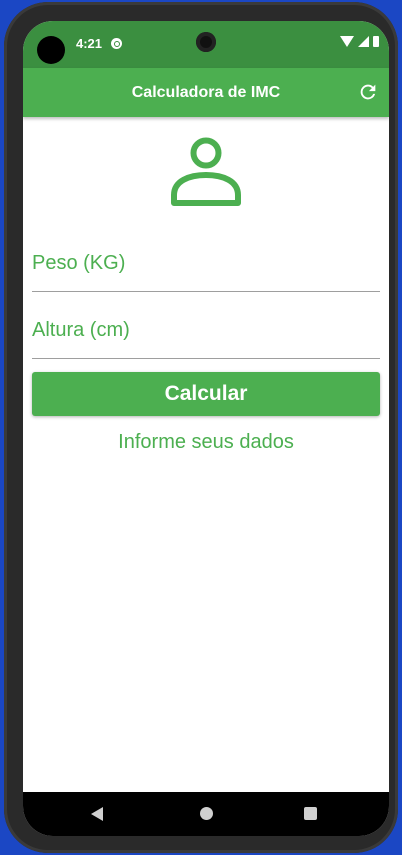  What do you see at coordinates (51, 50) in the screenshot?
I see `camera-dot-icon` at bounding box center [51, 50].